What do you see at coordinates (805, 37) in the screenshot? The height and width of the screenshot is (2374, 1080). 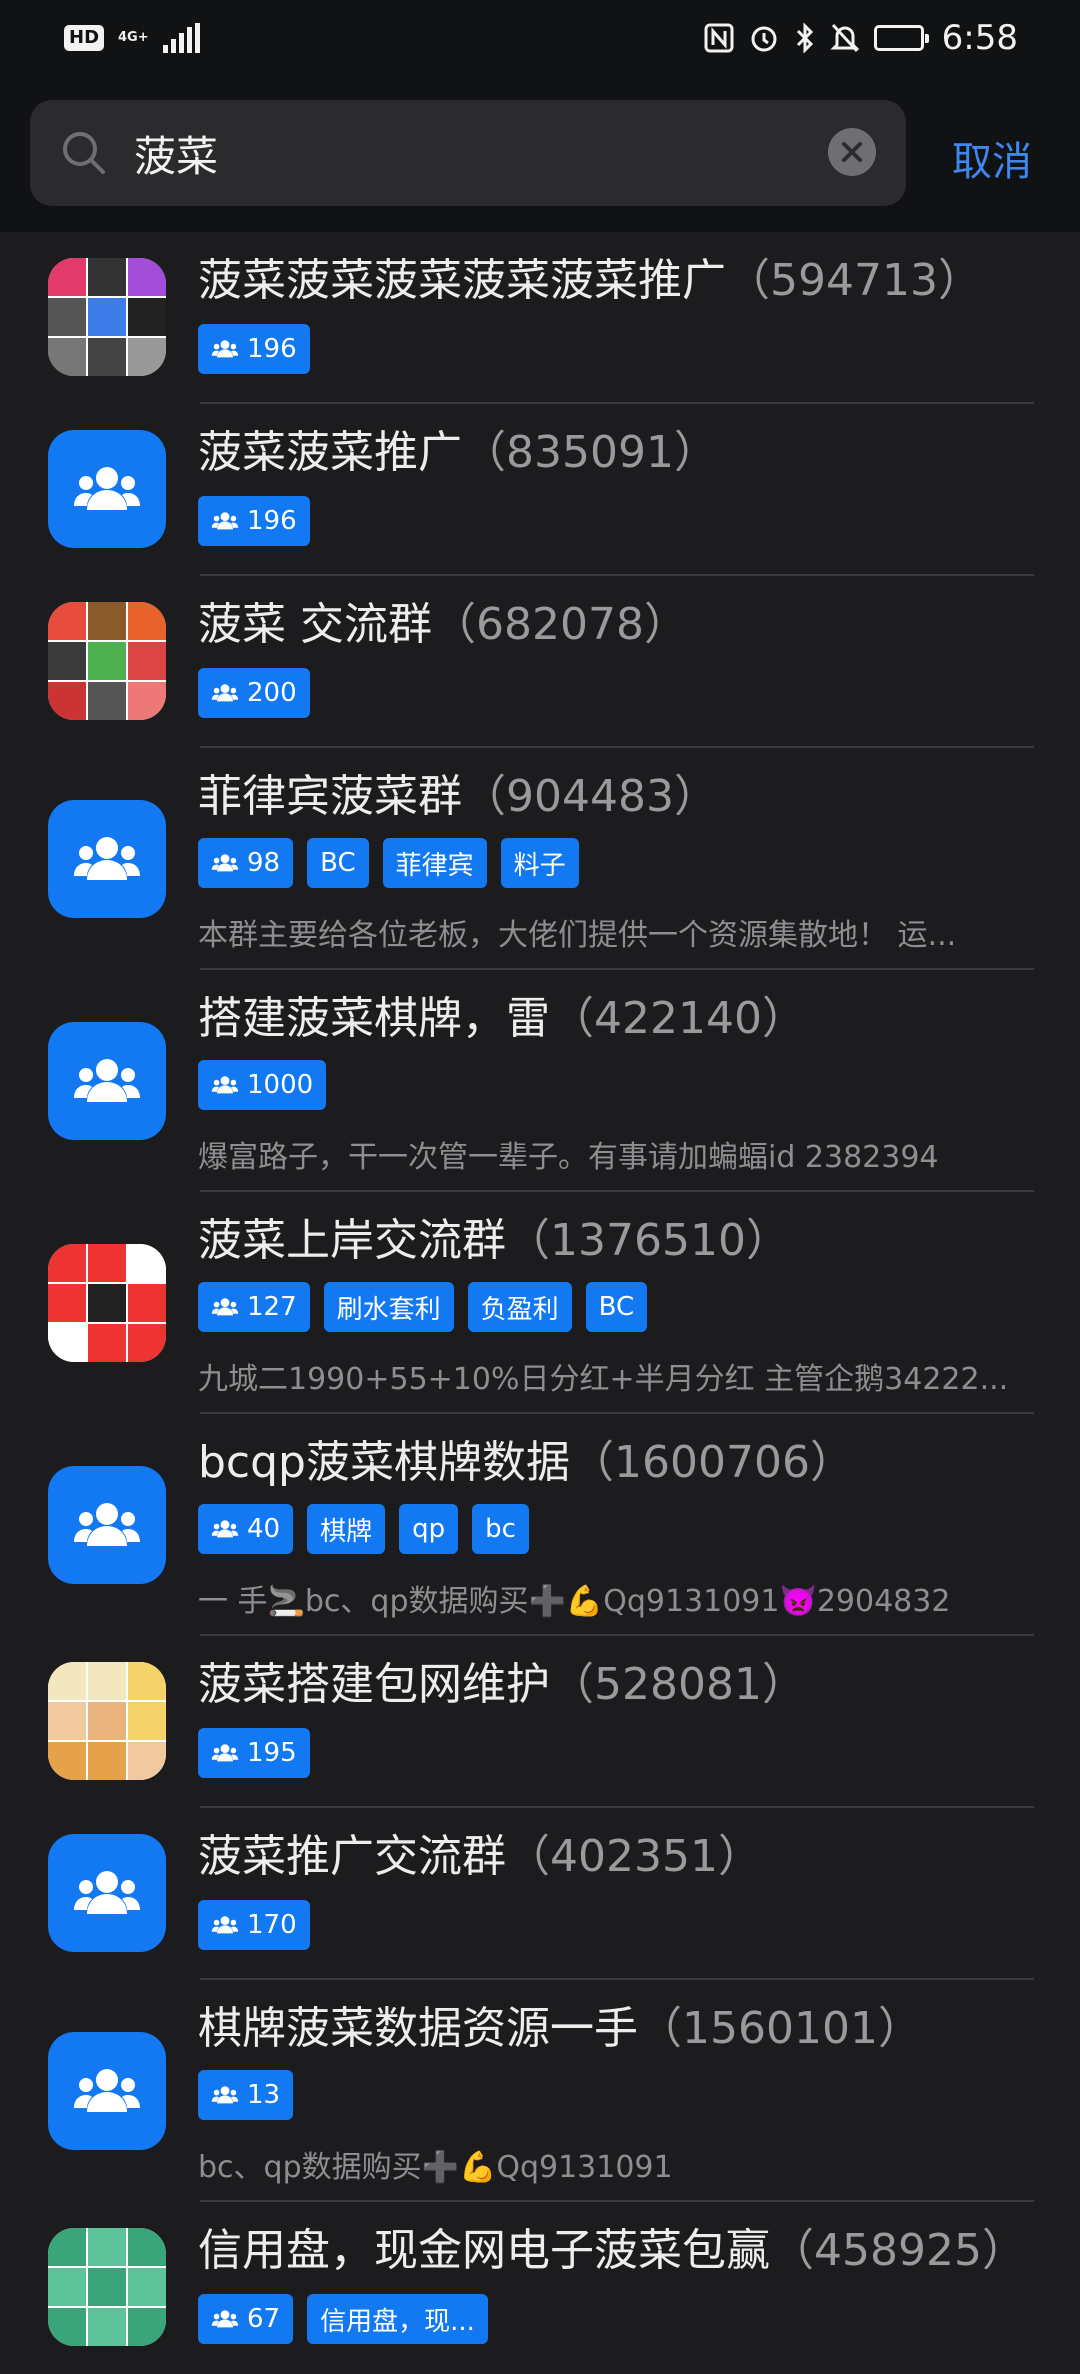 I see `bluetooth-icon` at bounding box center [805, 37].